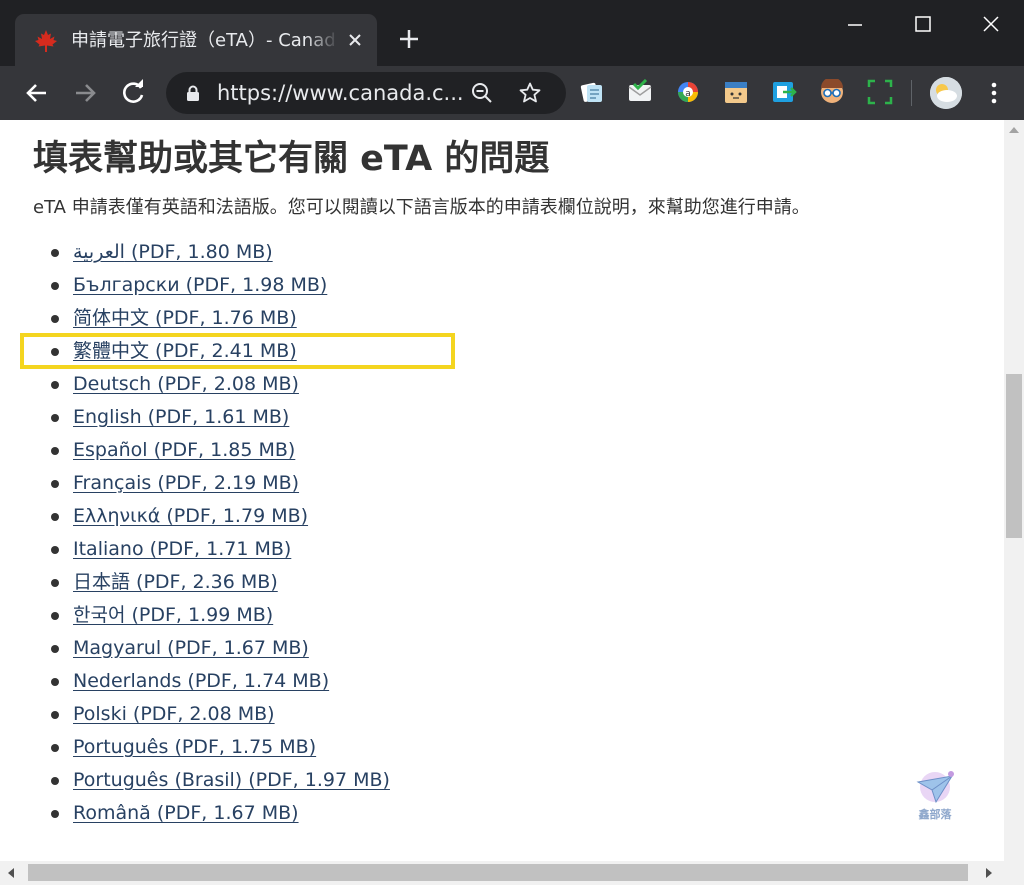  What do you see at coordinates (935, 787) in the screenshot?
I see `paper-plane-icon` at bounding box center [935, 787].